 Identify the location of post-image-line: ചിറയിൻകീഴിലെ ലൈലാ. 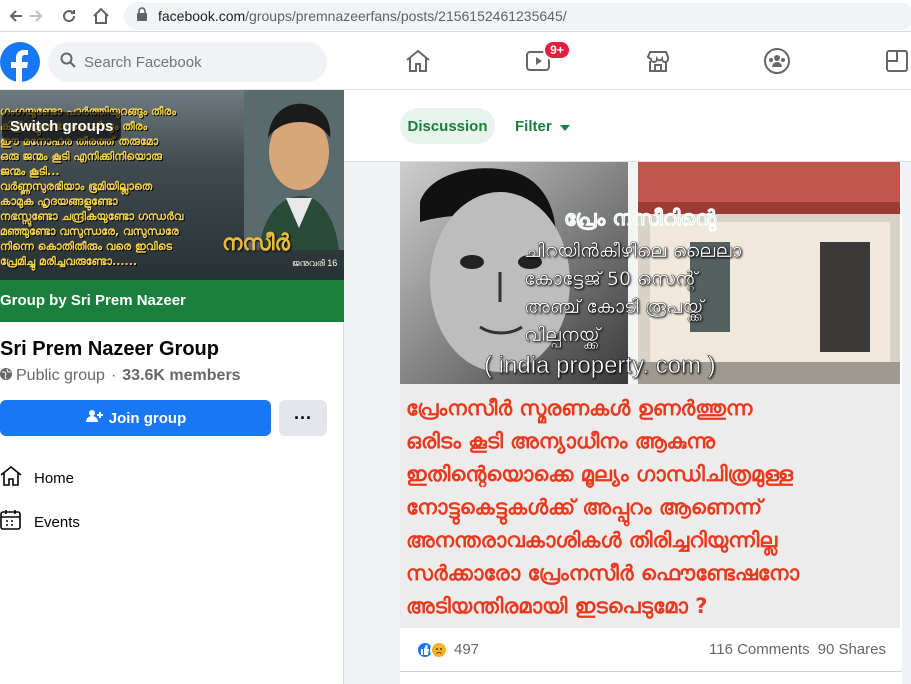
(633, 251).